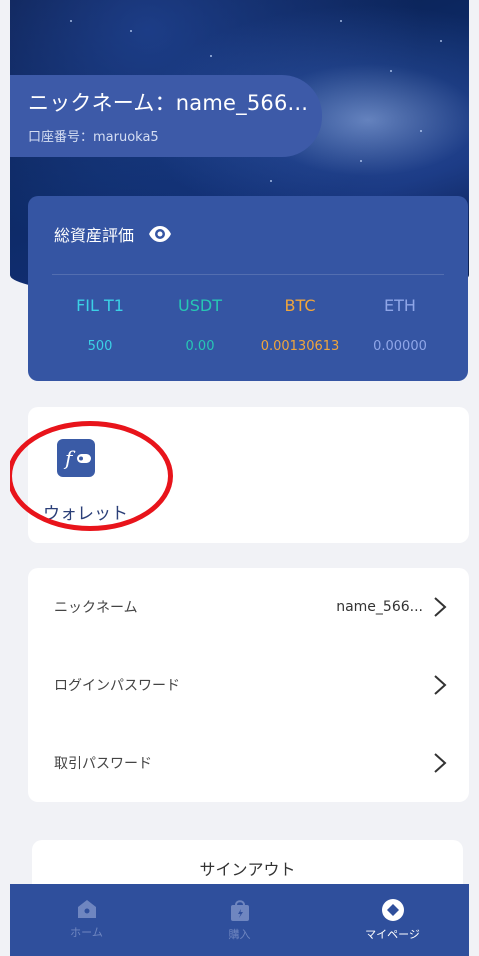 This screenshot has height=956, width=479. Describe the element at coordinates (103, 764) in the screenshot. I see `row-label: 取引パスワード` at that location.